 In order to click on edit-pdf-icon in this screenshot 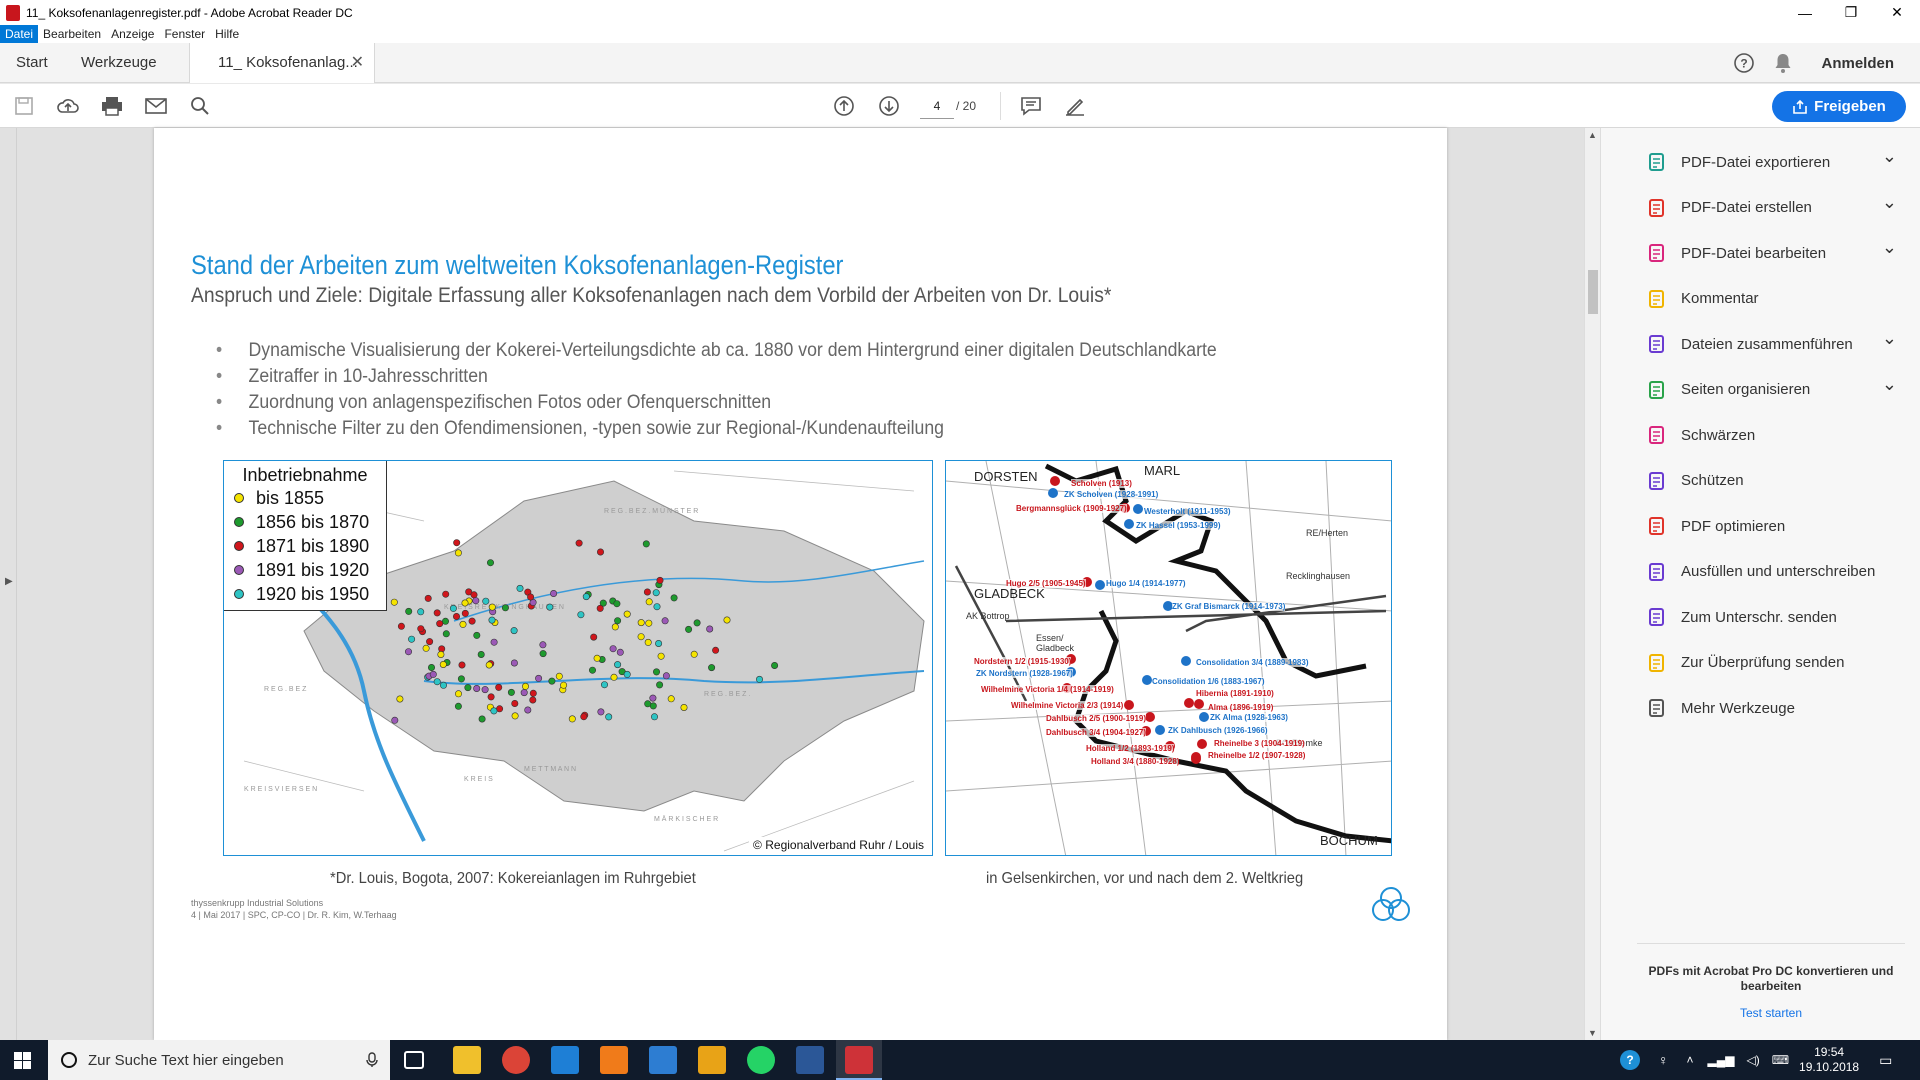, I will do `click(1657, 253)`.